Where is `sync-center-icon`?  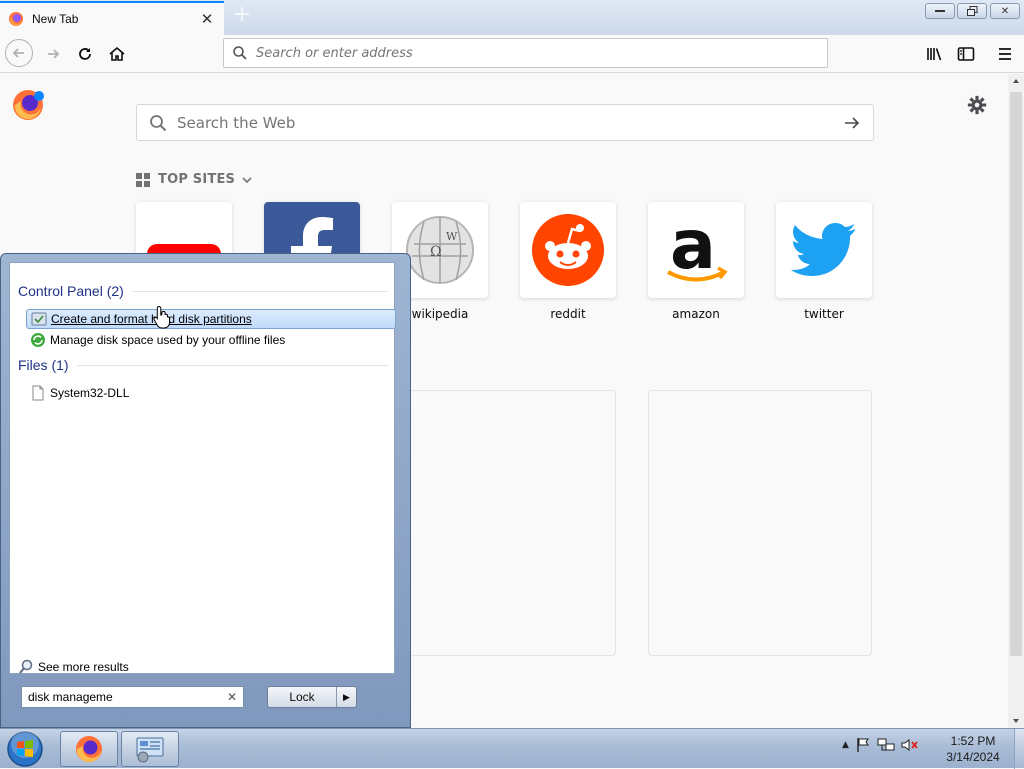 sync-center-icon is located at coordinates (38, 340).